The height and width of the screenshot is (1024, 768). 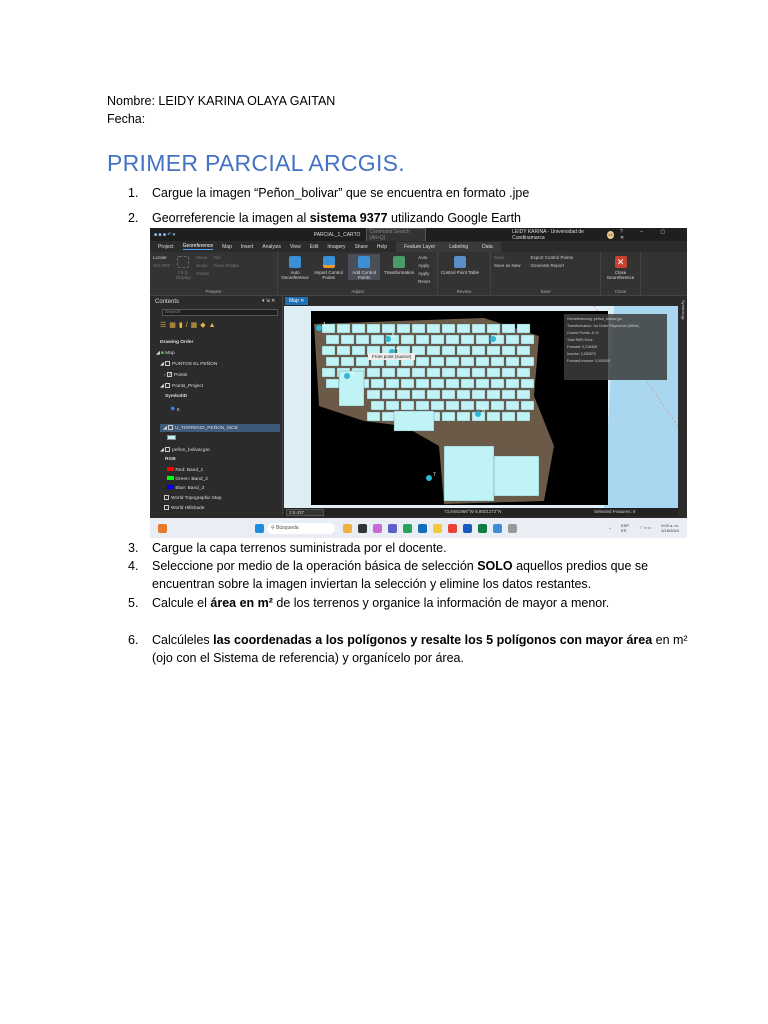 What do you see at coordinates (473, 511) in the screenshot?
I see `coordinates-readout: 73,9481966°W 8,9001272°N` at bounding box center [473, 511].